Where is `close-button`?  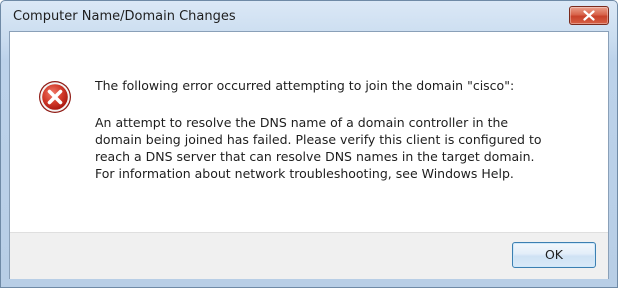
close-button is located at coordinates (589, 15).